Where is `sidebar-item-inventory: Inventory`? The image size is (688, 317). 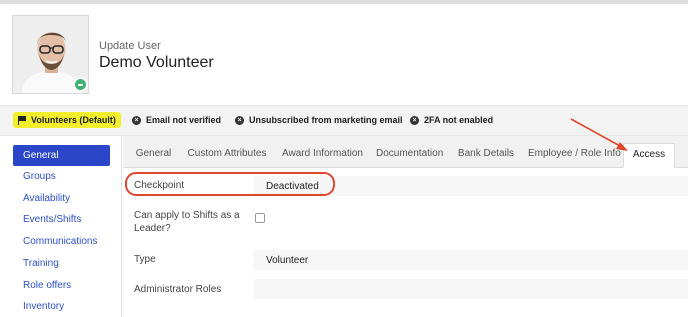
sidebar-item-inventory: Inventory is located at coordinates (61, 306).